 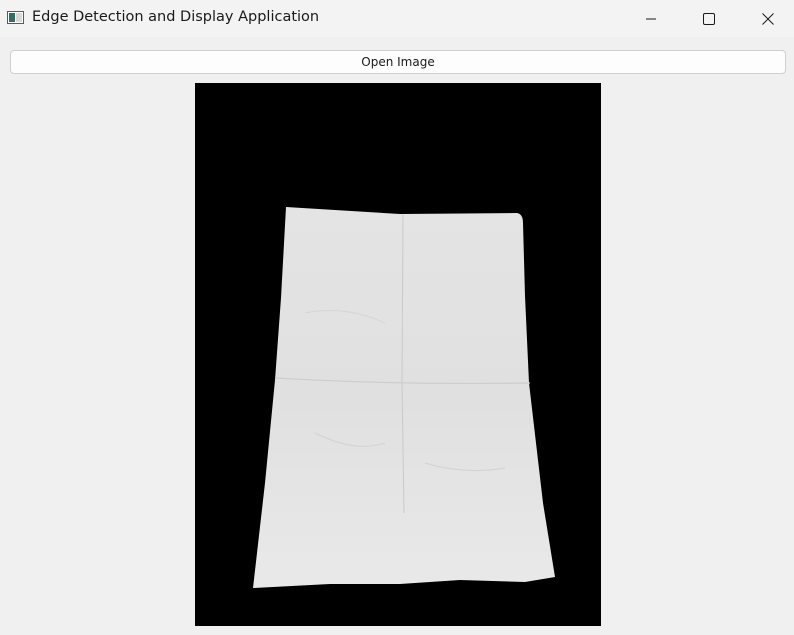 I want to click on app-window-icon, so click(x=15, y=17).